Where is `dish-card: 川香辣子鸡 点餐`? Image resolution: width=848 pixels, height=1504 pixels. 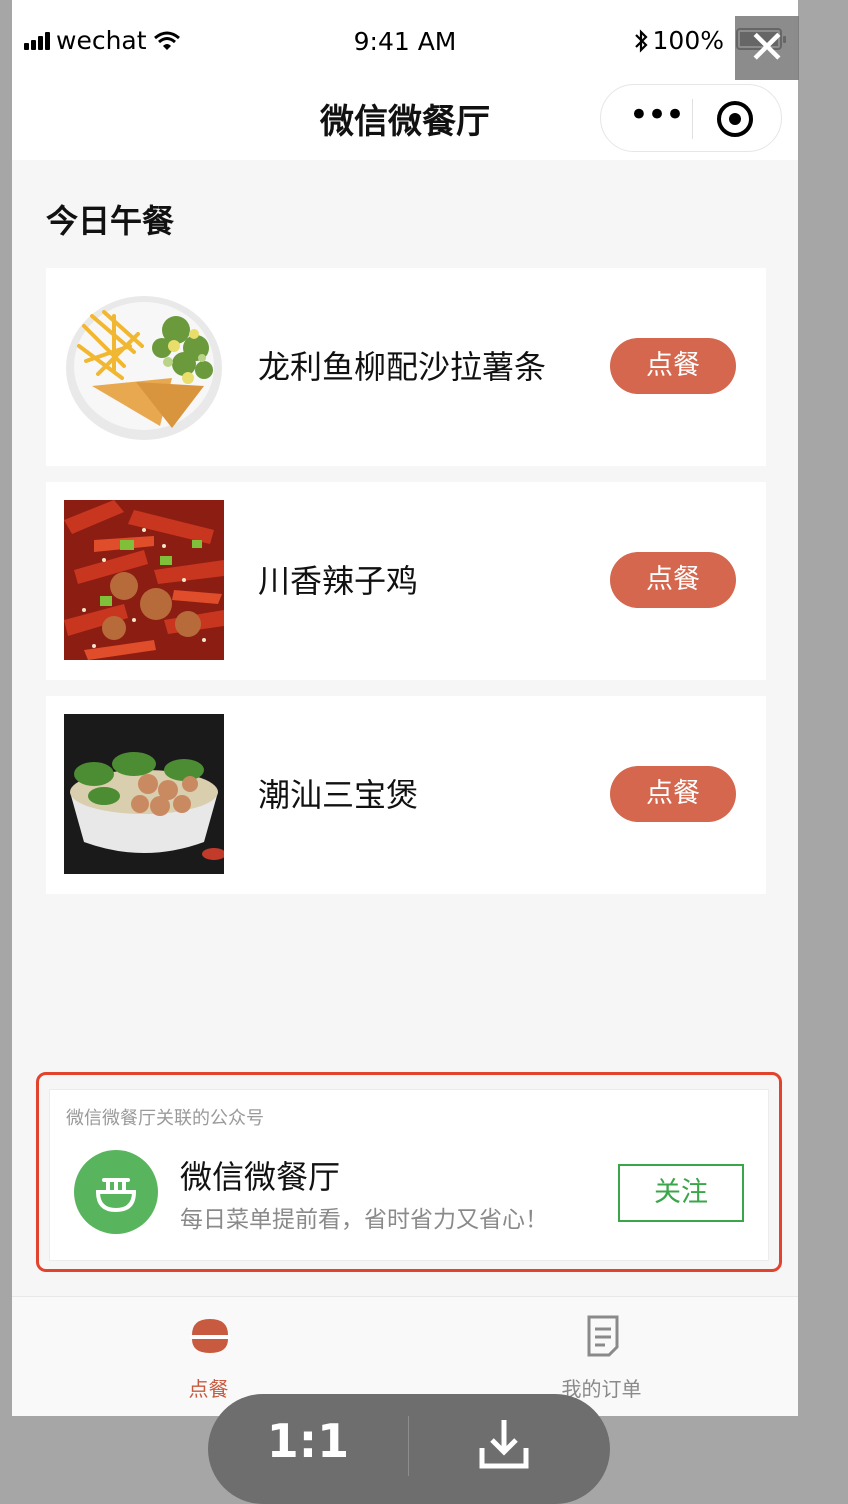 dish-card: 川香辣子鸡 点餐 is located at coordinates (406, 581).